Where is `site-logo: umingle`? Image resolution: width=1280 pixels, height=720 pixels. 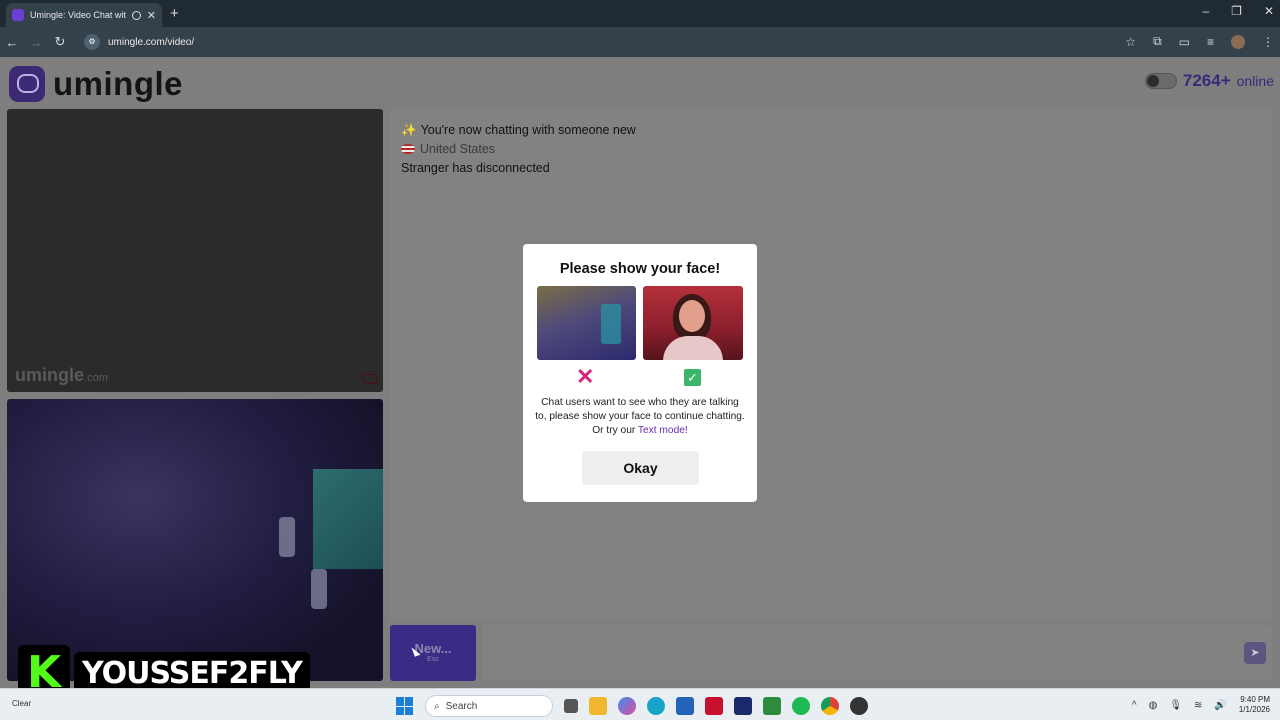
site-logo: umingle is located at coordinates (96, 84).